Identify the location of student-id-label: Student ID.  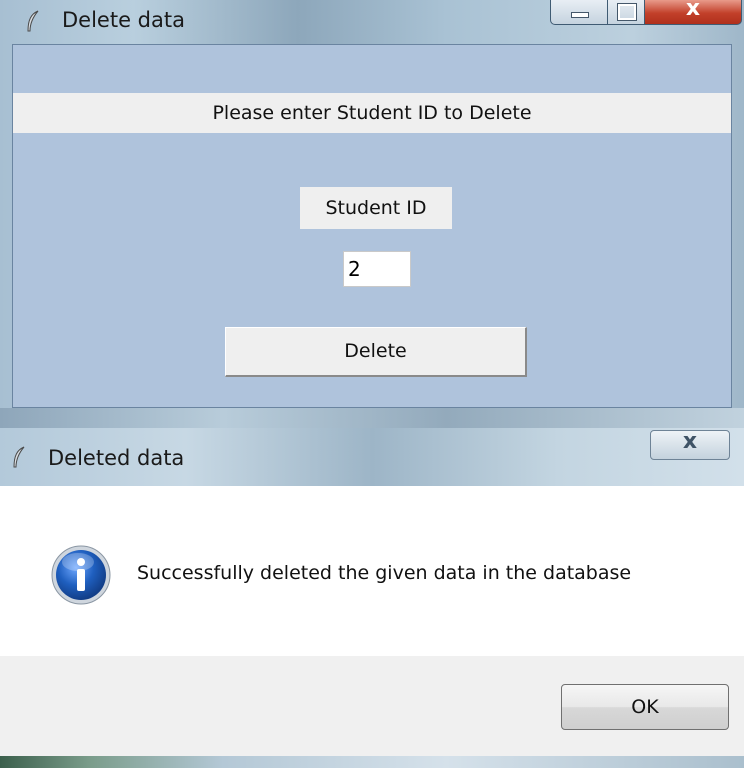
(376, 208).